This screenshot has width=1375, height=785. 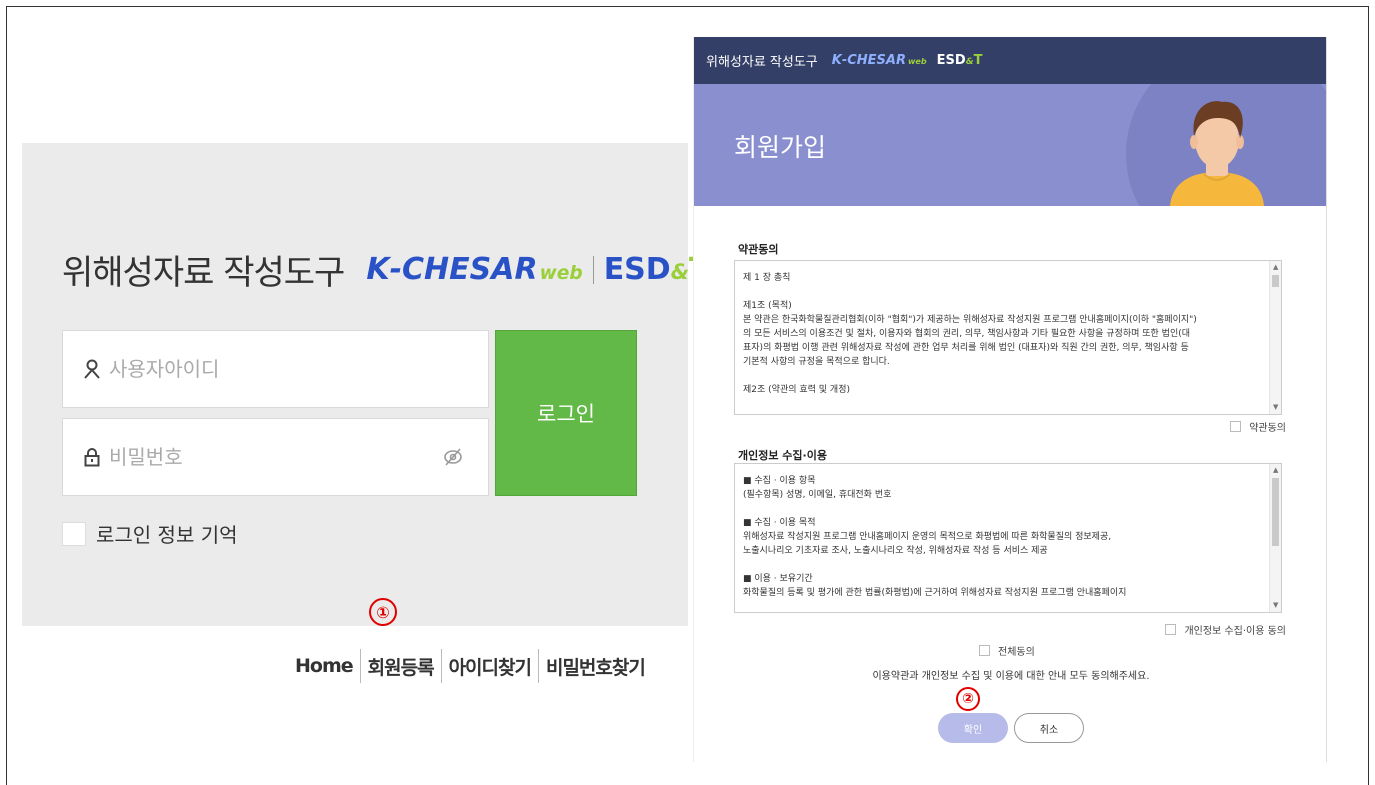 I want to click on step-marker-2: ②, so click(x=968, y=699).